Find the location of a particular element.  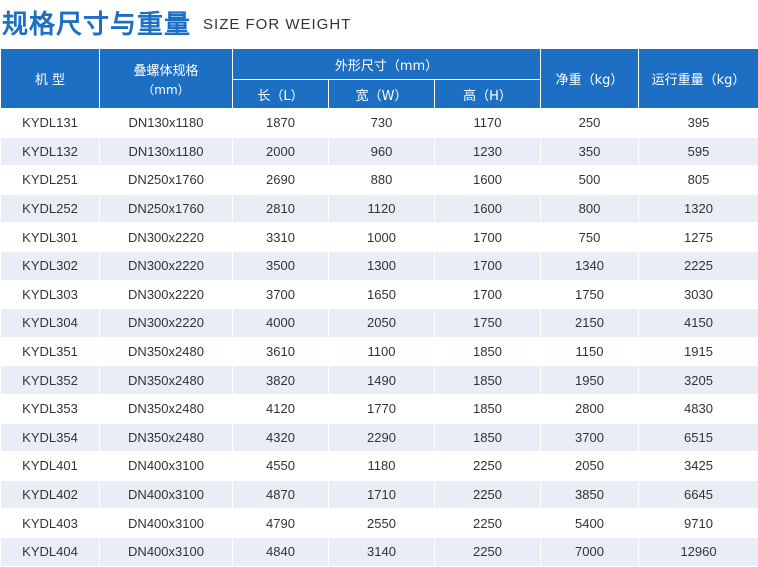

cell-length: 4790 is located at coordinates (280, 523).